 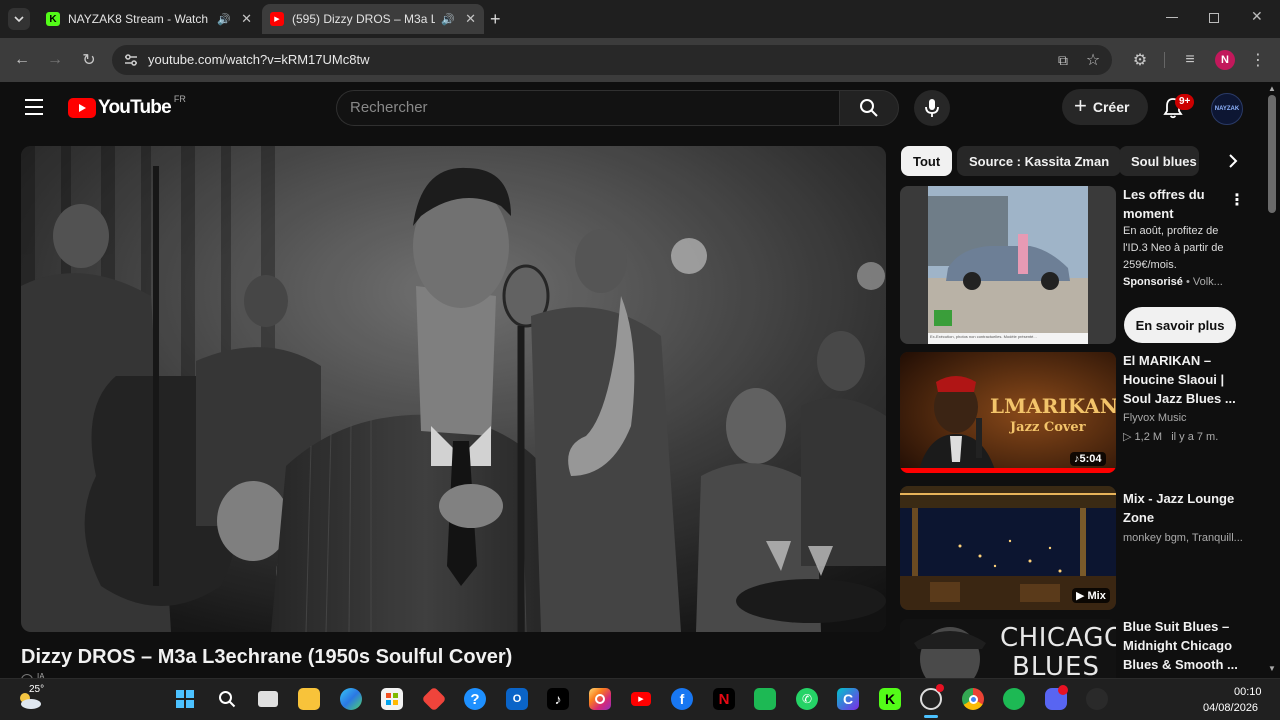 What do you see at coordinates (55, 60) in the screenshot?
I see `forward-icon: →` at bounding box center [55, 60].